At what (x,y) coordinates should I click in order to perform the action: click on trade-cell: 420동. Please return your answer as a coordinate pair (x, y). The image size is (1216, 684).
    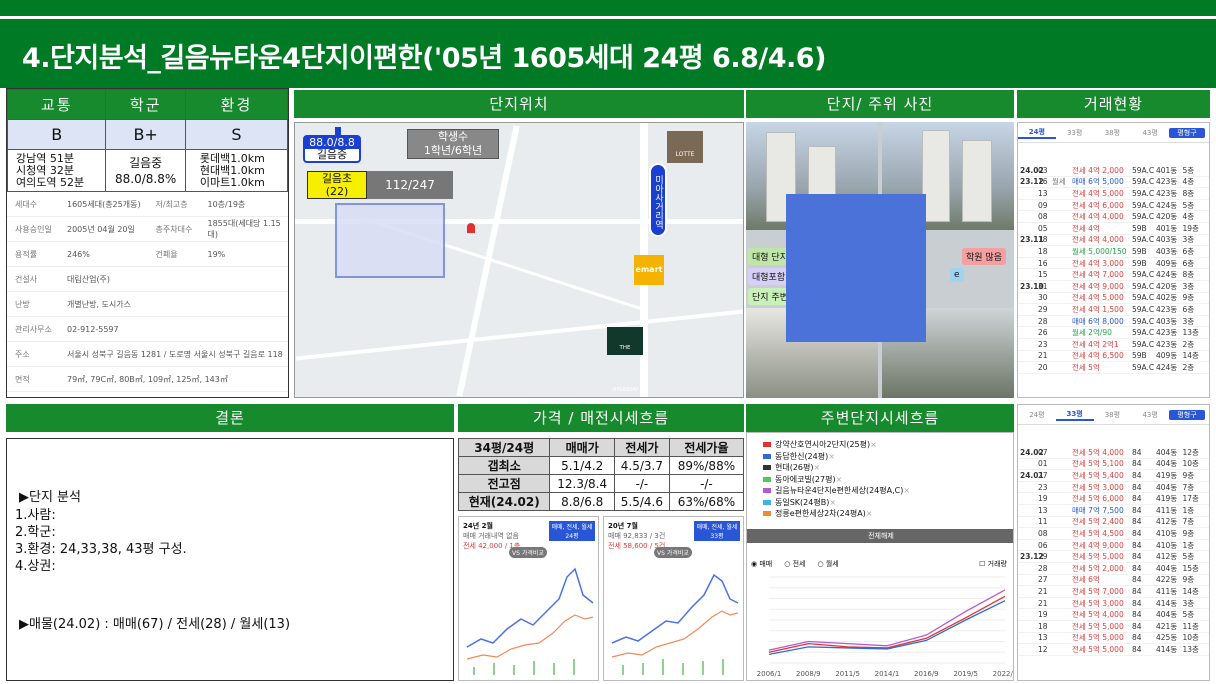
    Looking at the image, I should click on (1167, 286).